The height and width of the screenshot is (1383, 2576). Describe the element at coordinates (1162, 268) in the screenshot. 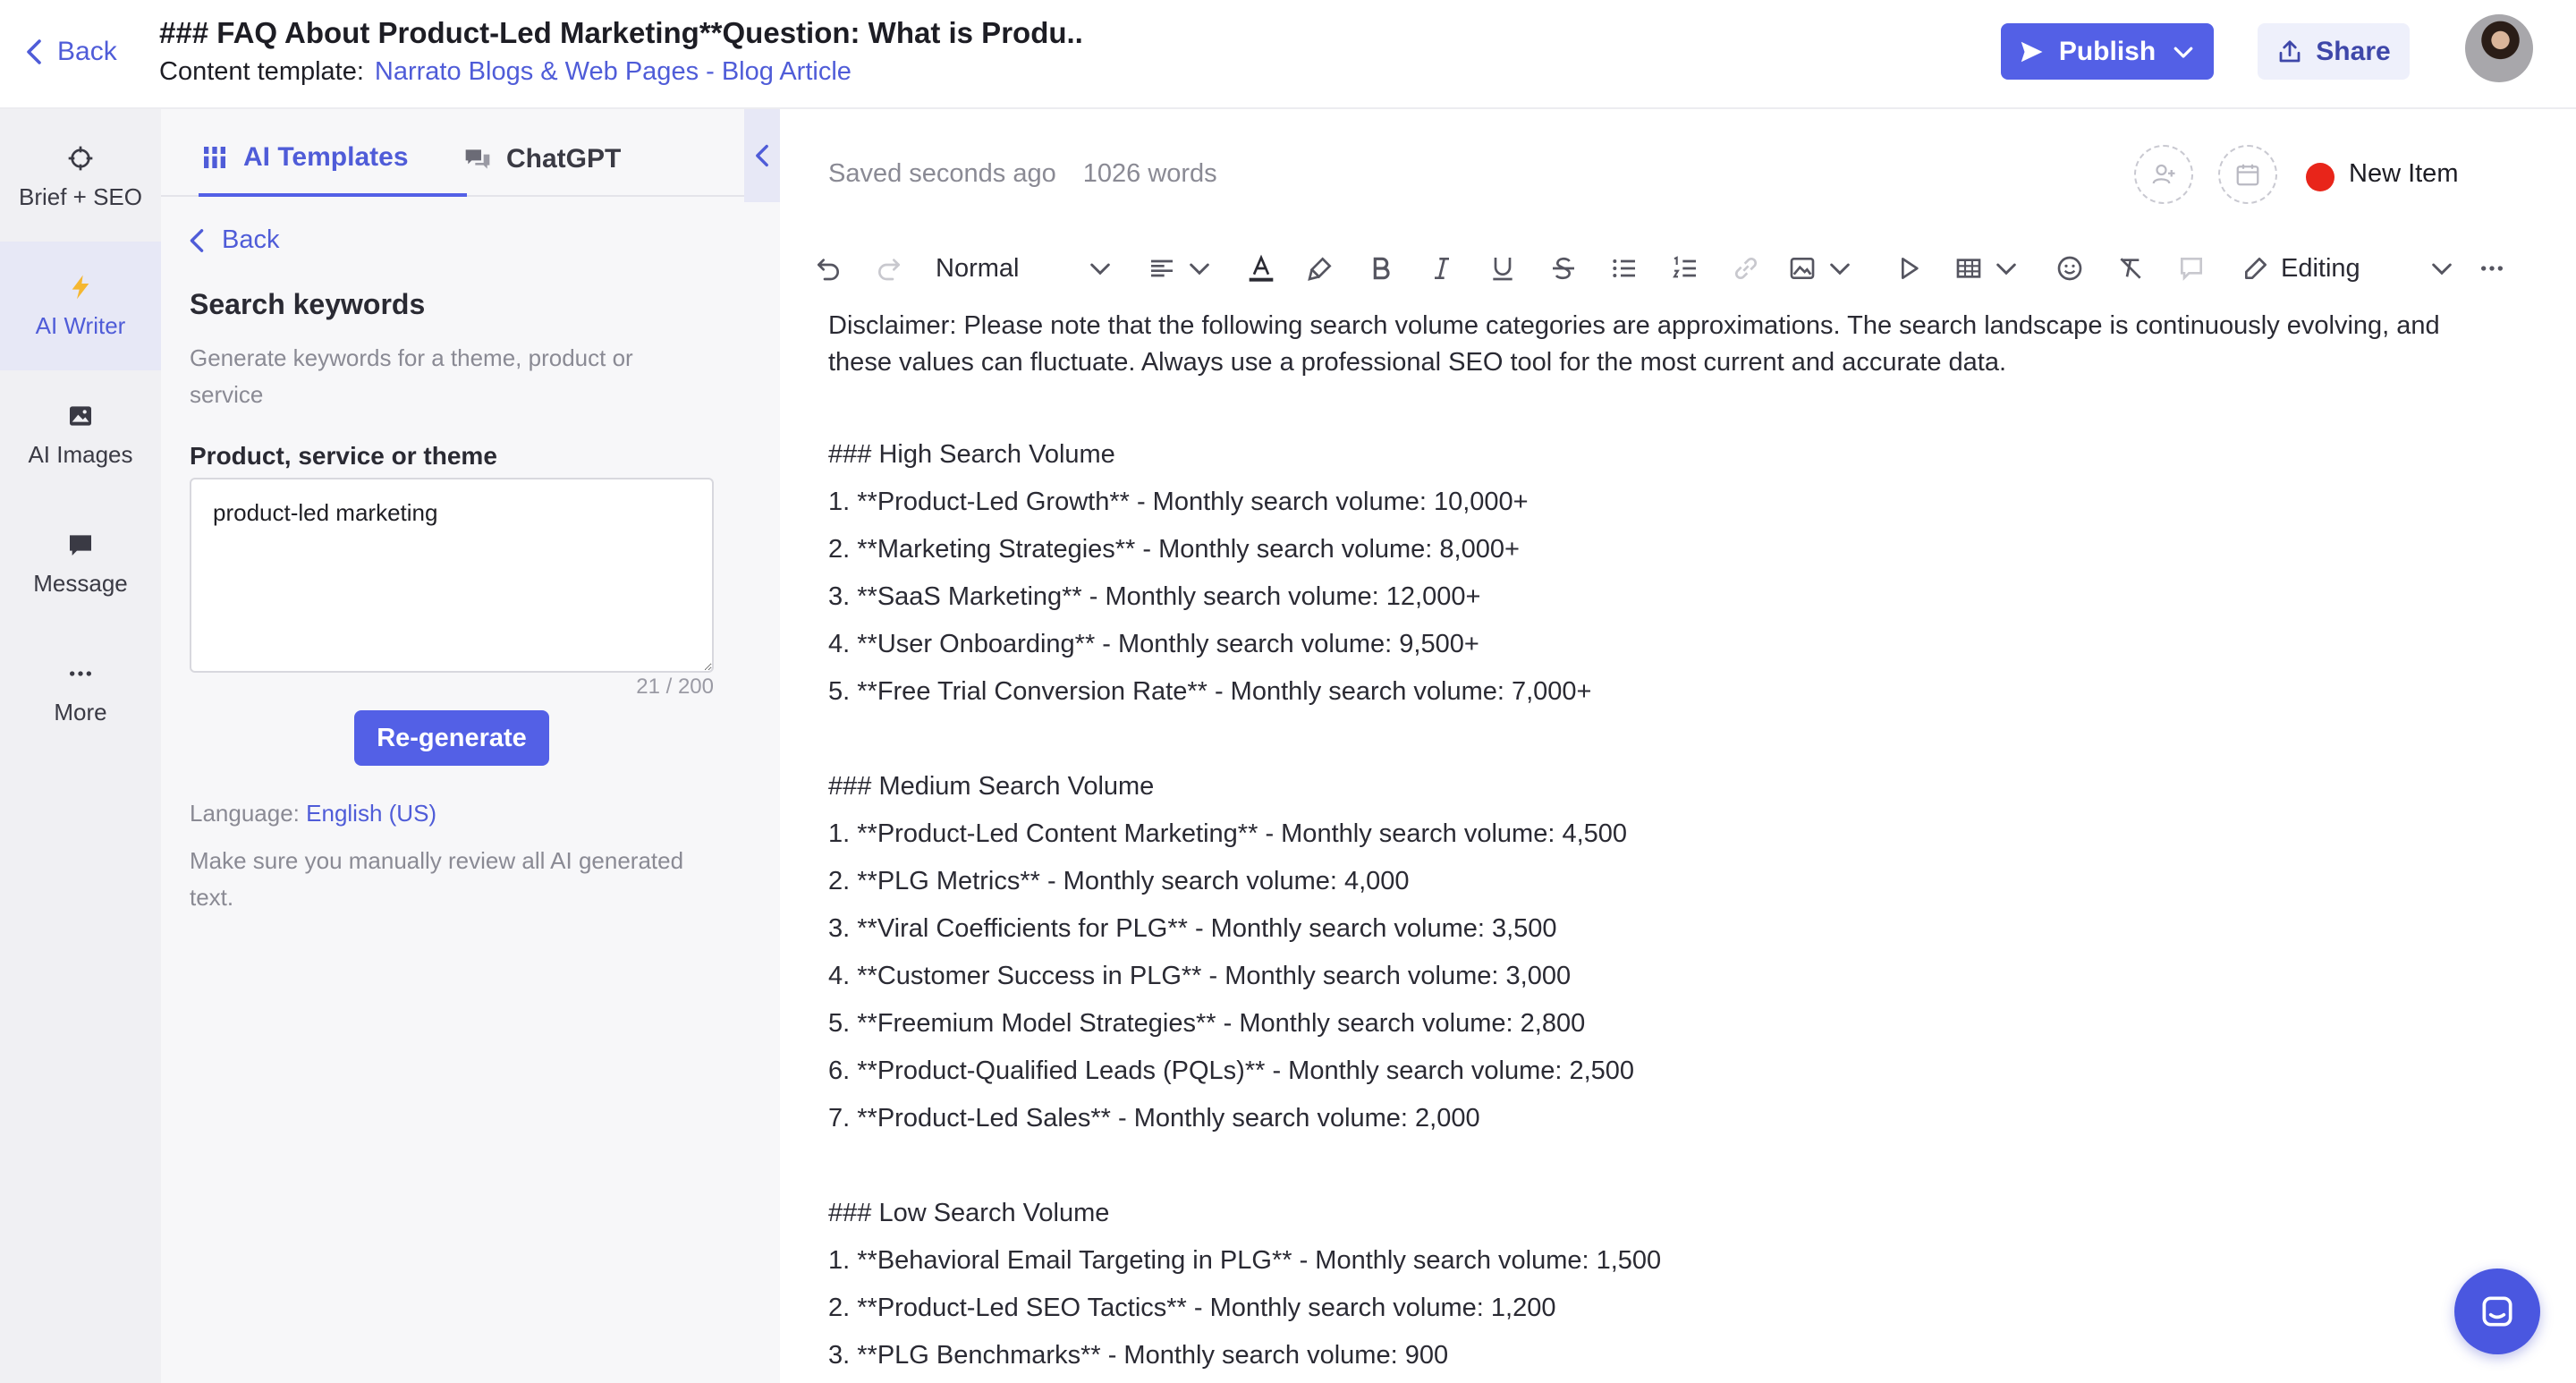

I see `align-left-icon` at that location.